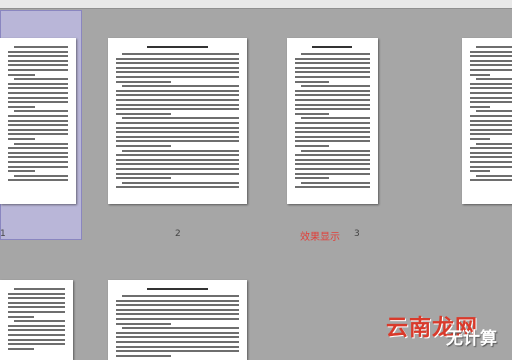  What do you see at coordinates (471, 339) in the screenshot?
I see `watermark-sub-text: 无计算` at bounding box center [471, 339].